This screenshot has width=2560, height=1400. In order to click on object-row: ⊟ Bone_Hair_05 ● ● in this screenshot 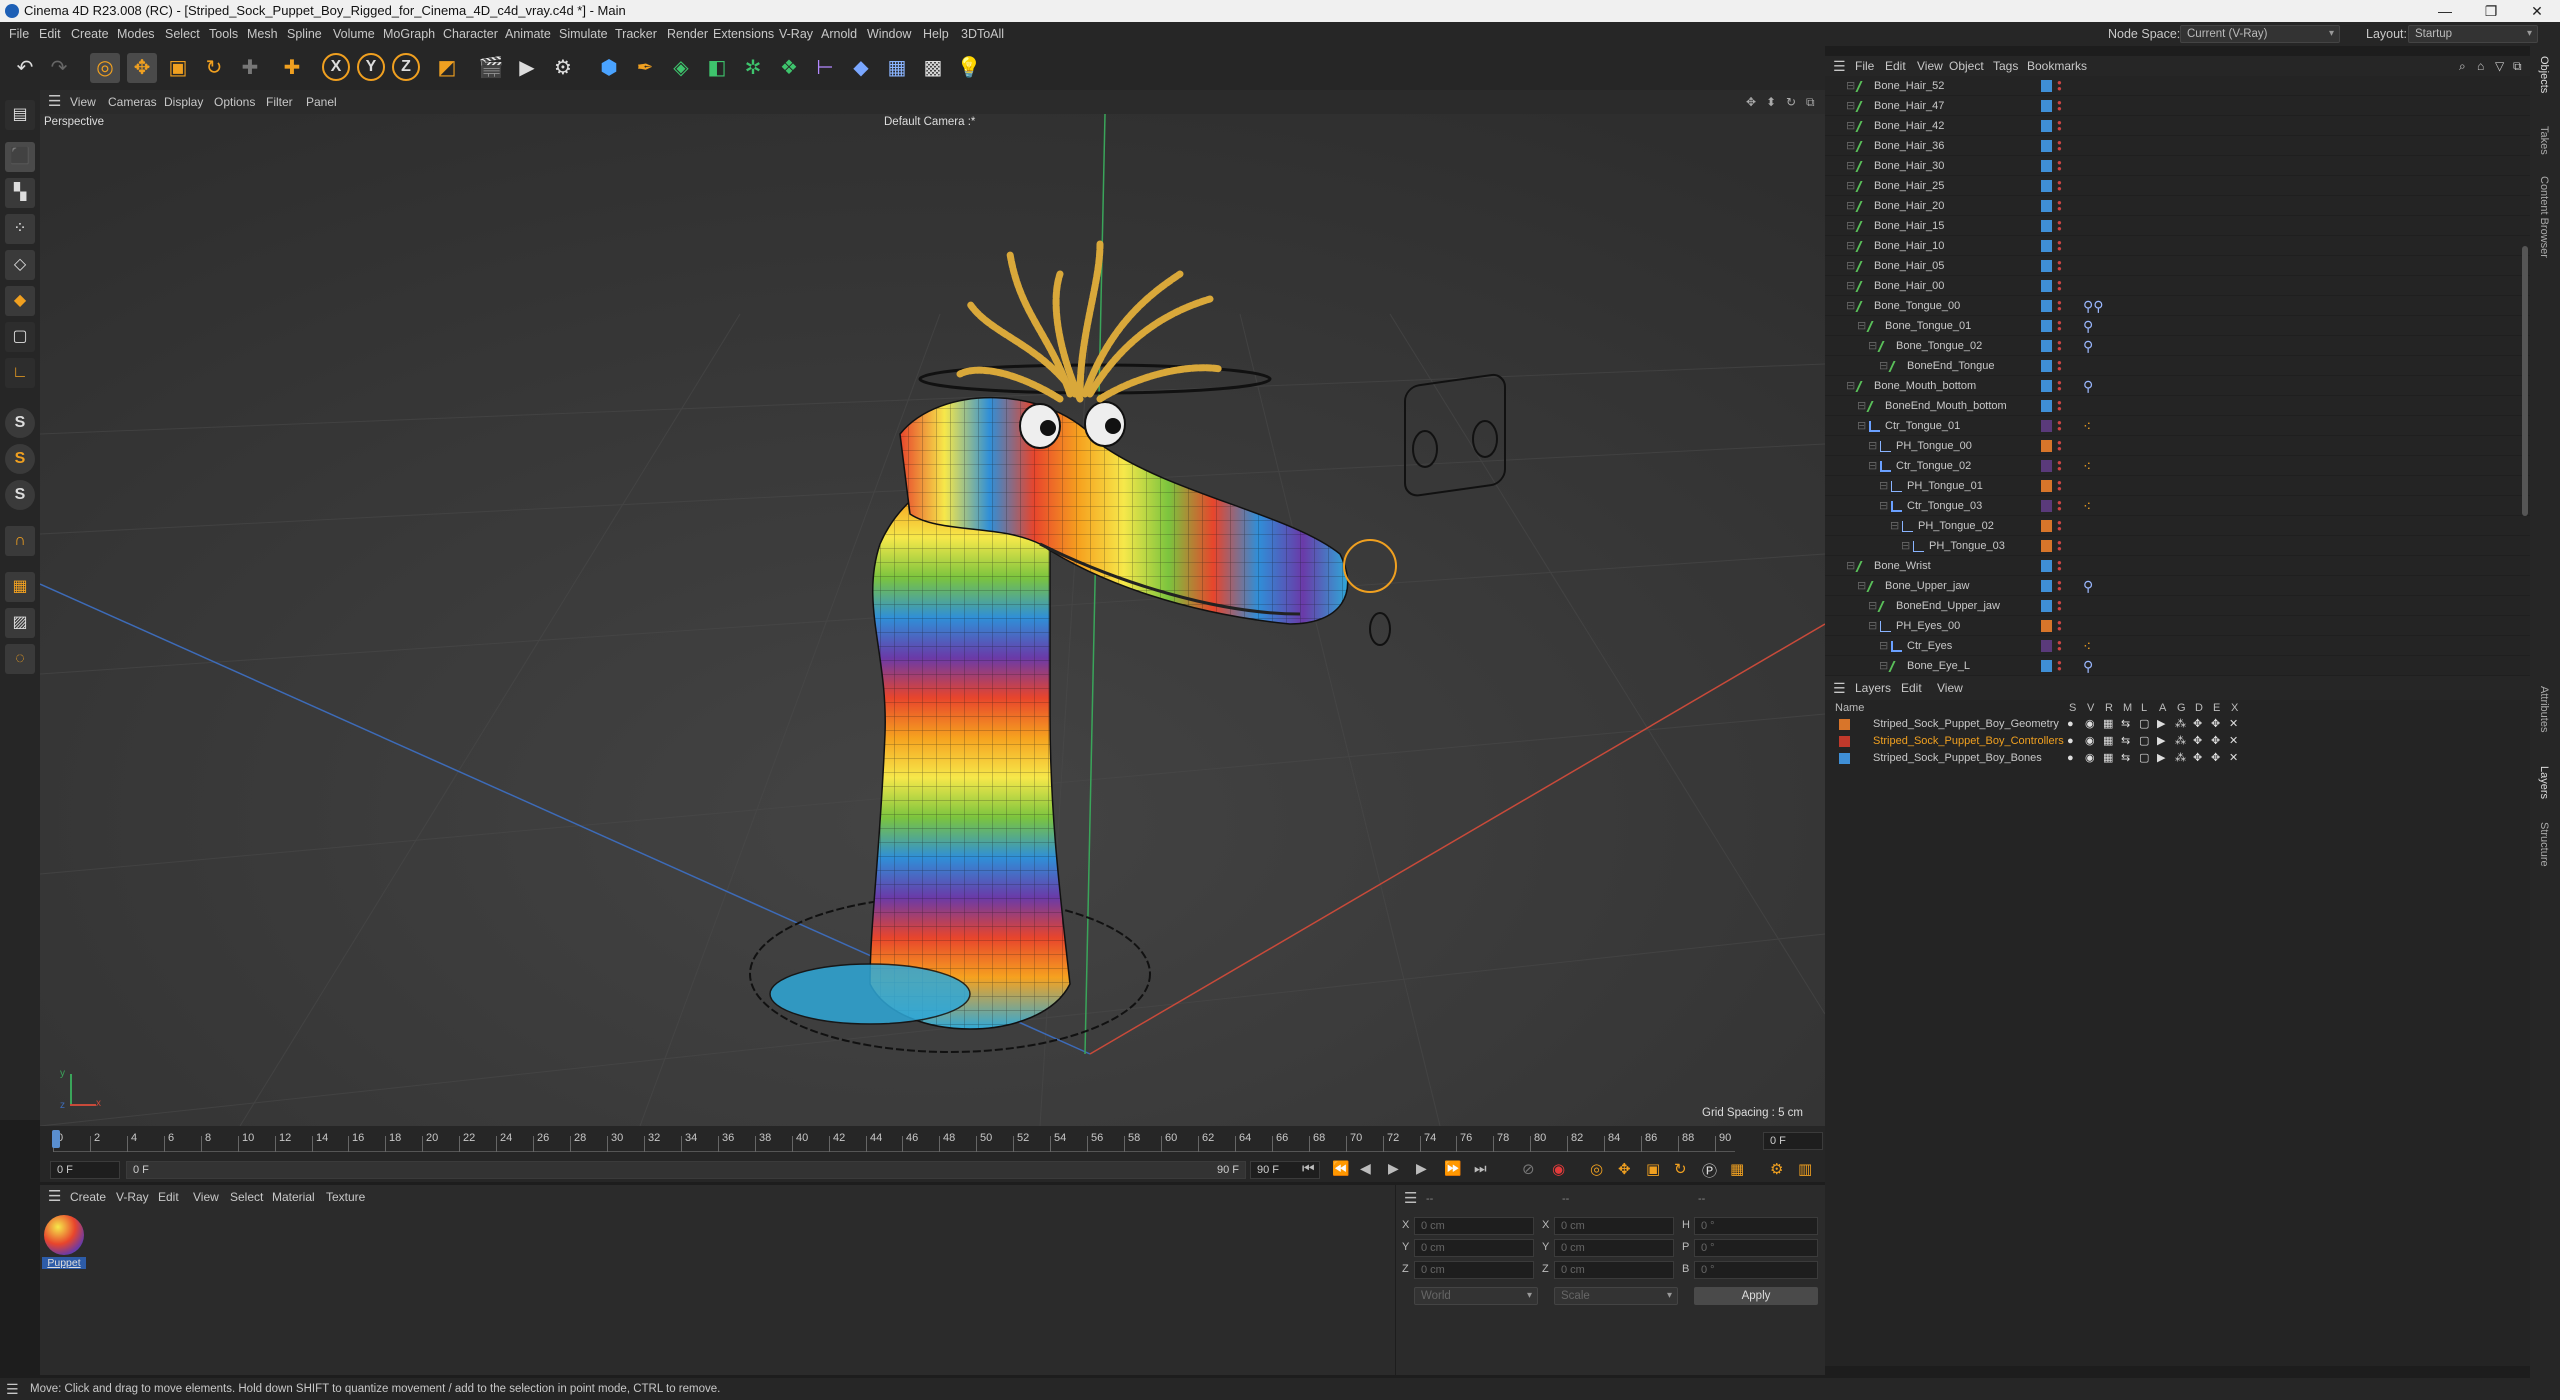, I will do `click(2177, 266)`.